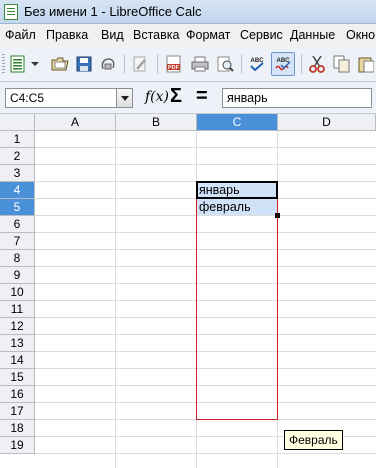 This screenshot has width=376, height=468. Describe the element at coordinates (112, 35) in the screenshot. I see `menu-view: Вид` at that location.